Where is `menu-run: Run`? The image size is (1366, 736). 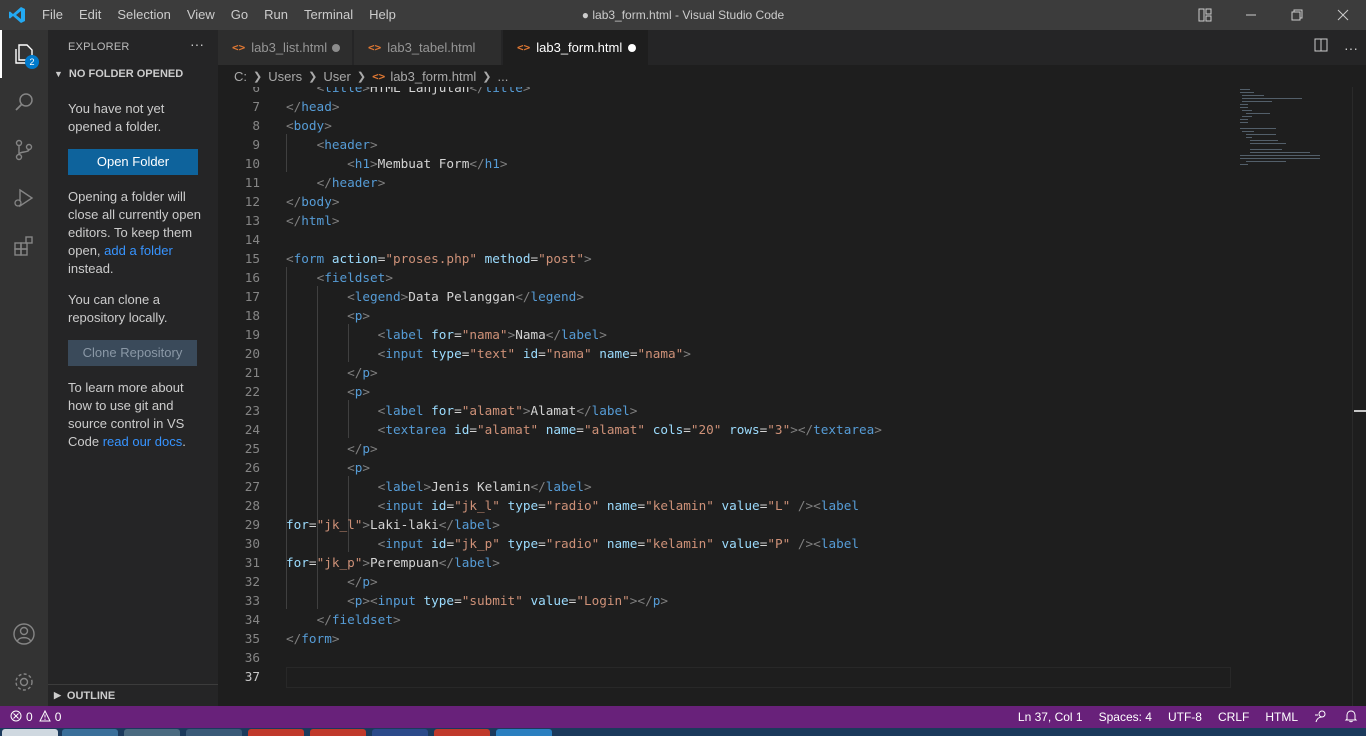 menu-run: Run is located at coordinates (276, 15).